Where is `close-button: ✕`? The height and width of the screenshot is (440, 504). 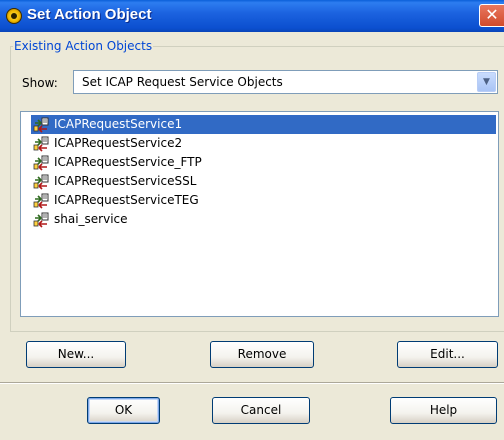
close-button: ✕ is located at coordinates (491, 15).